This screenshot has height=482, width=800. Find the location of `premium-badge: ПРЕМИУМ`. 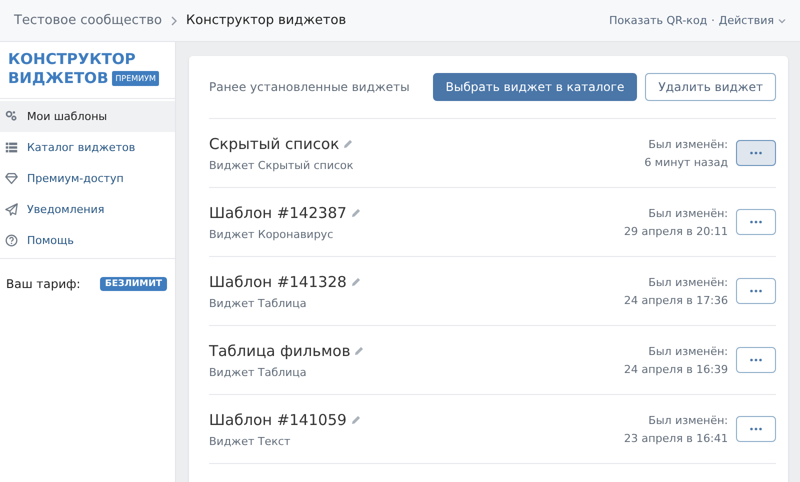

premium-badge: ПРЕМИУМ is located at coordinates (135, 78).